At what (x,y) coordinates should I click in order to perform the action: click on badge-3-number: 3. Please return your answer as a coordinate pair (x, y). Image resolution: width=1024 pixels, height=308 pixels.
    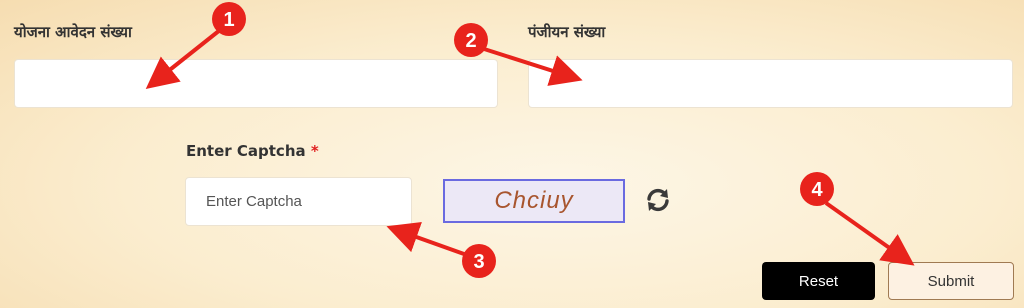
    Looking at the image, I should click on (478, 262).